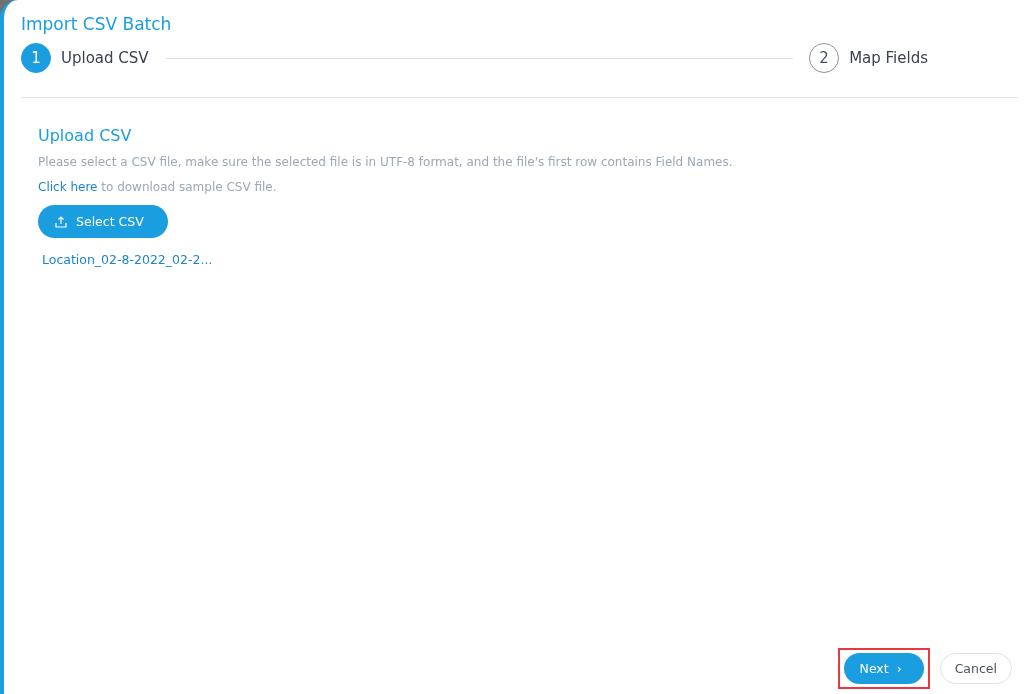 This screenshot has height=694, width=1024. Describe the element at coordinates (97, 24) in the screenshot. I see `dialog-title: Import CSV Batch` at that location.